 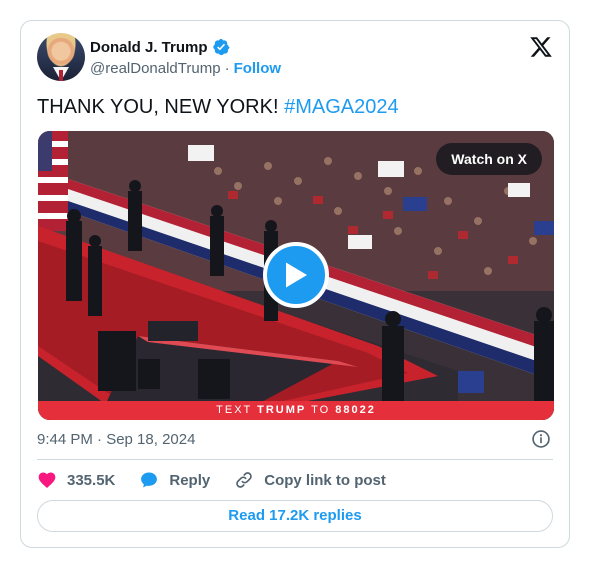 I want to click on banner-number: 88022, so click(x=355, y=410).